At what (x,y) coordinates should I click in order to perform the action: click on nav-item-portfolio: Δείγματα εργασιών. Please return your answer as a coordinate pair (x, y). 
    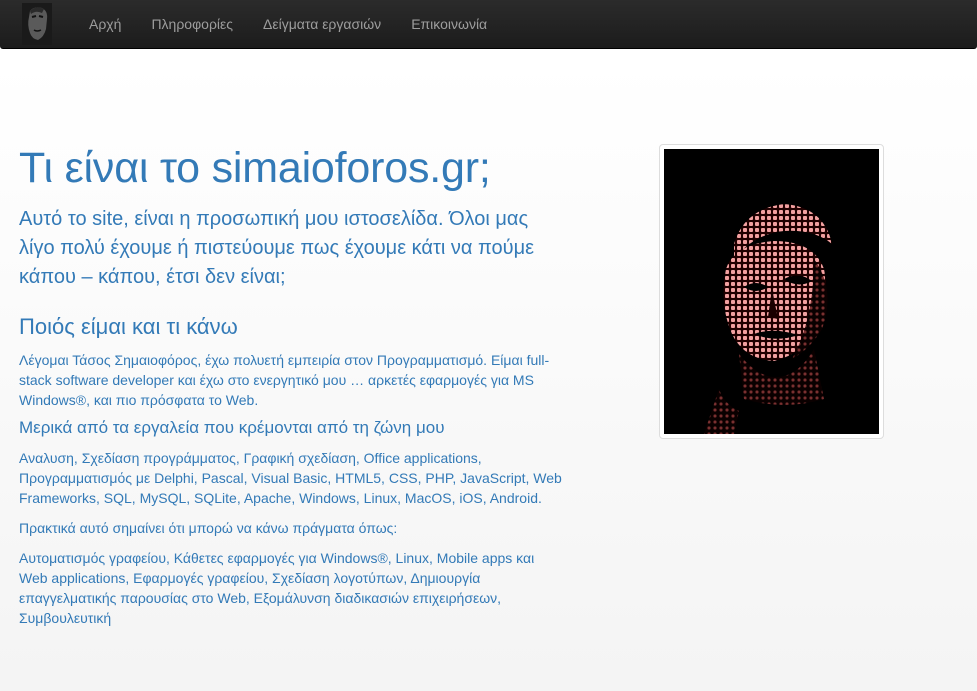
    Looking at the image, I should click on (322, 24).